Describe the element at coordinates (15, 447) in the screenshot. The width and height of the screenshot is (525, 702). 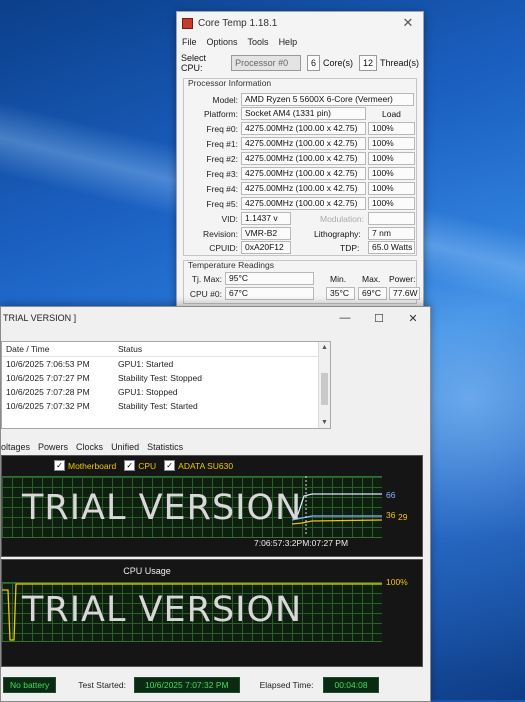
I see `tab-voltages: oltages` at that location.